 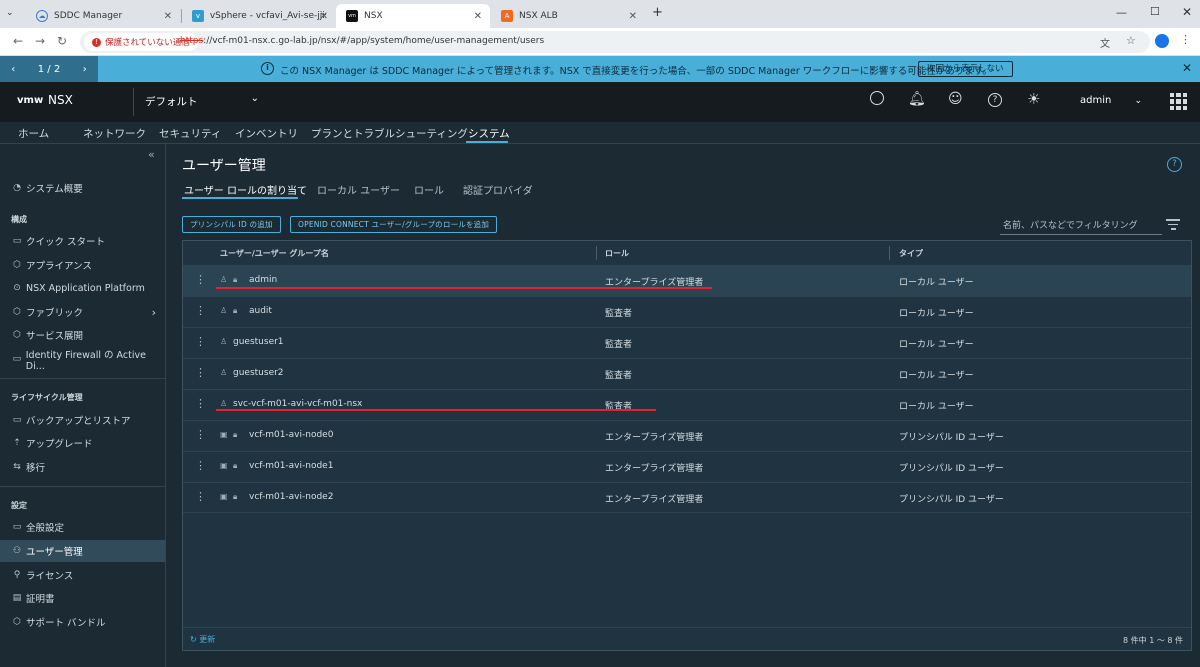 I want to click on forward-icon: →, so click(x=40, y=41).